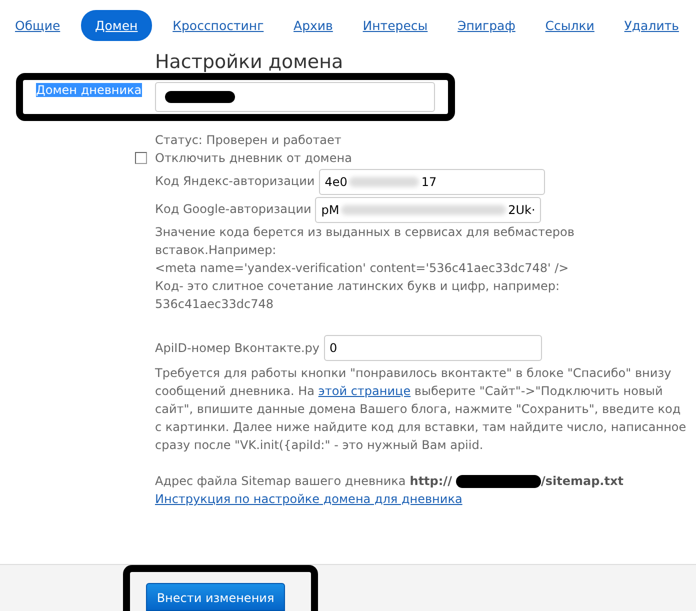  I want to click on help-text: <meta name='yandex-verification' content='536c41aec33dc748' />, so click(362, 268).